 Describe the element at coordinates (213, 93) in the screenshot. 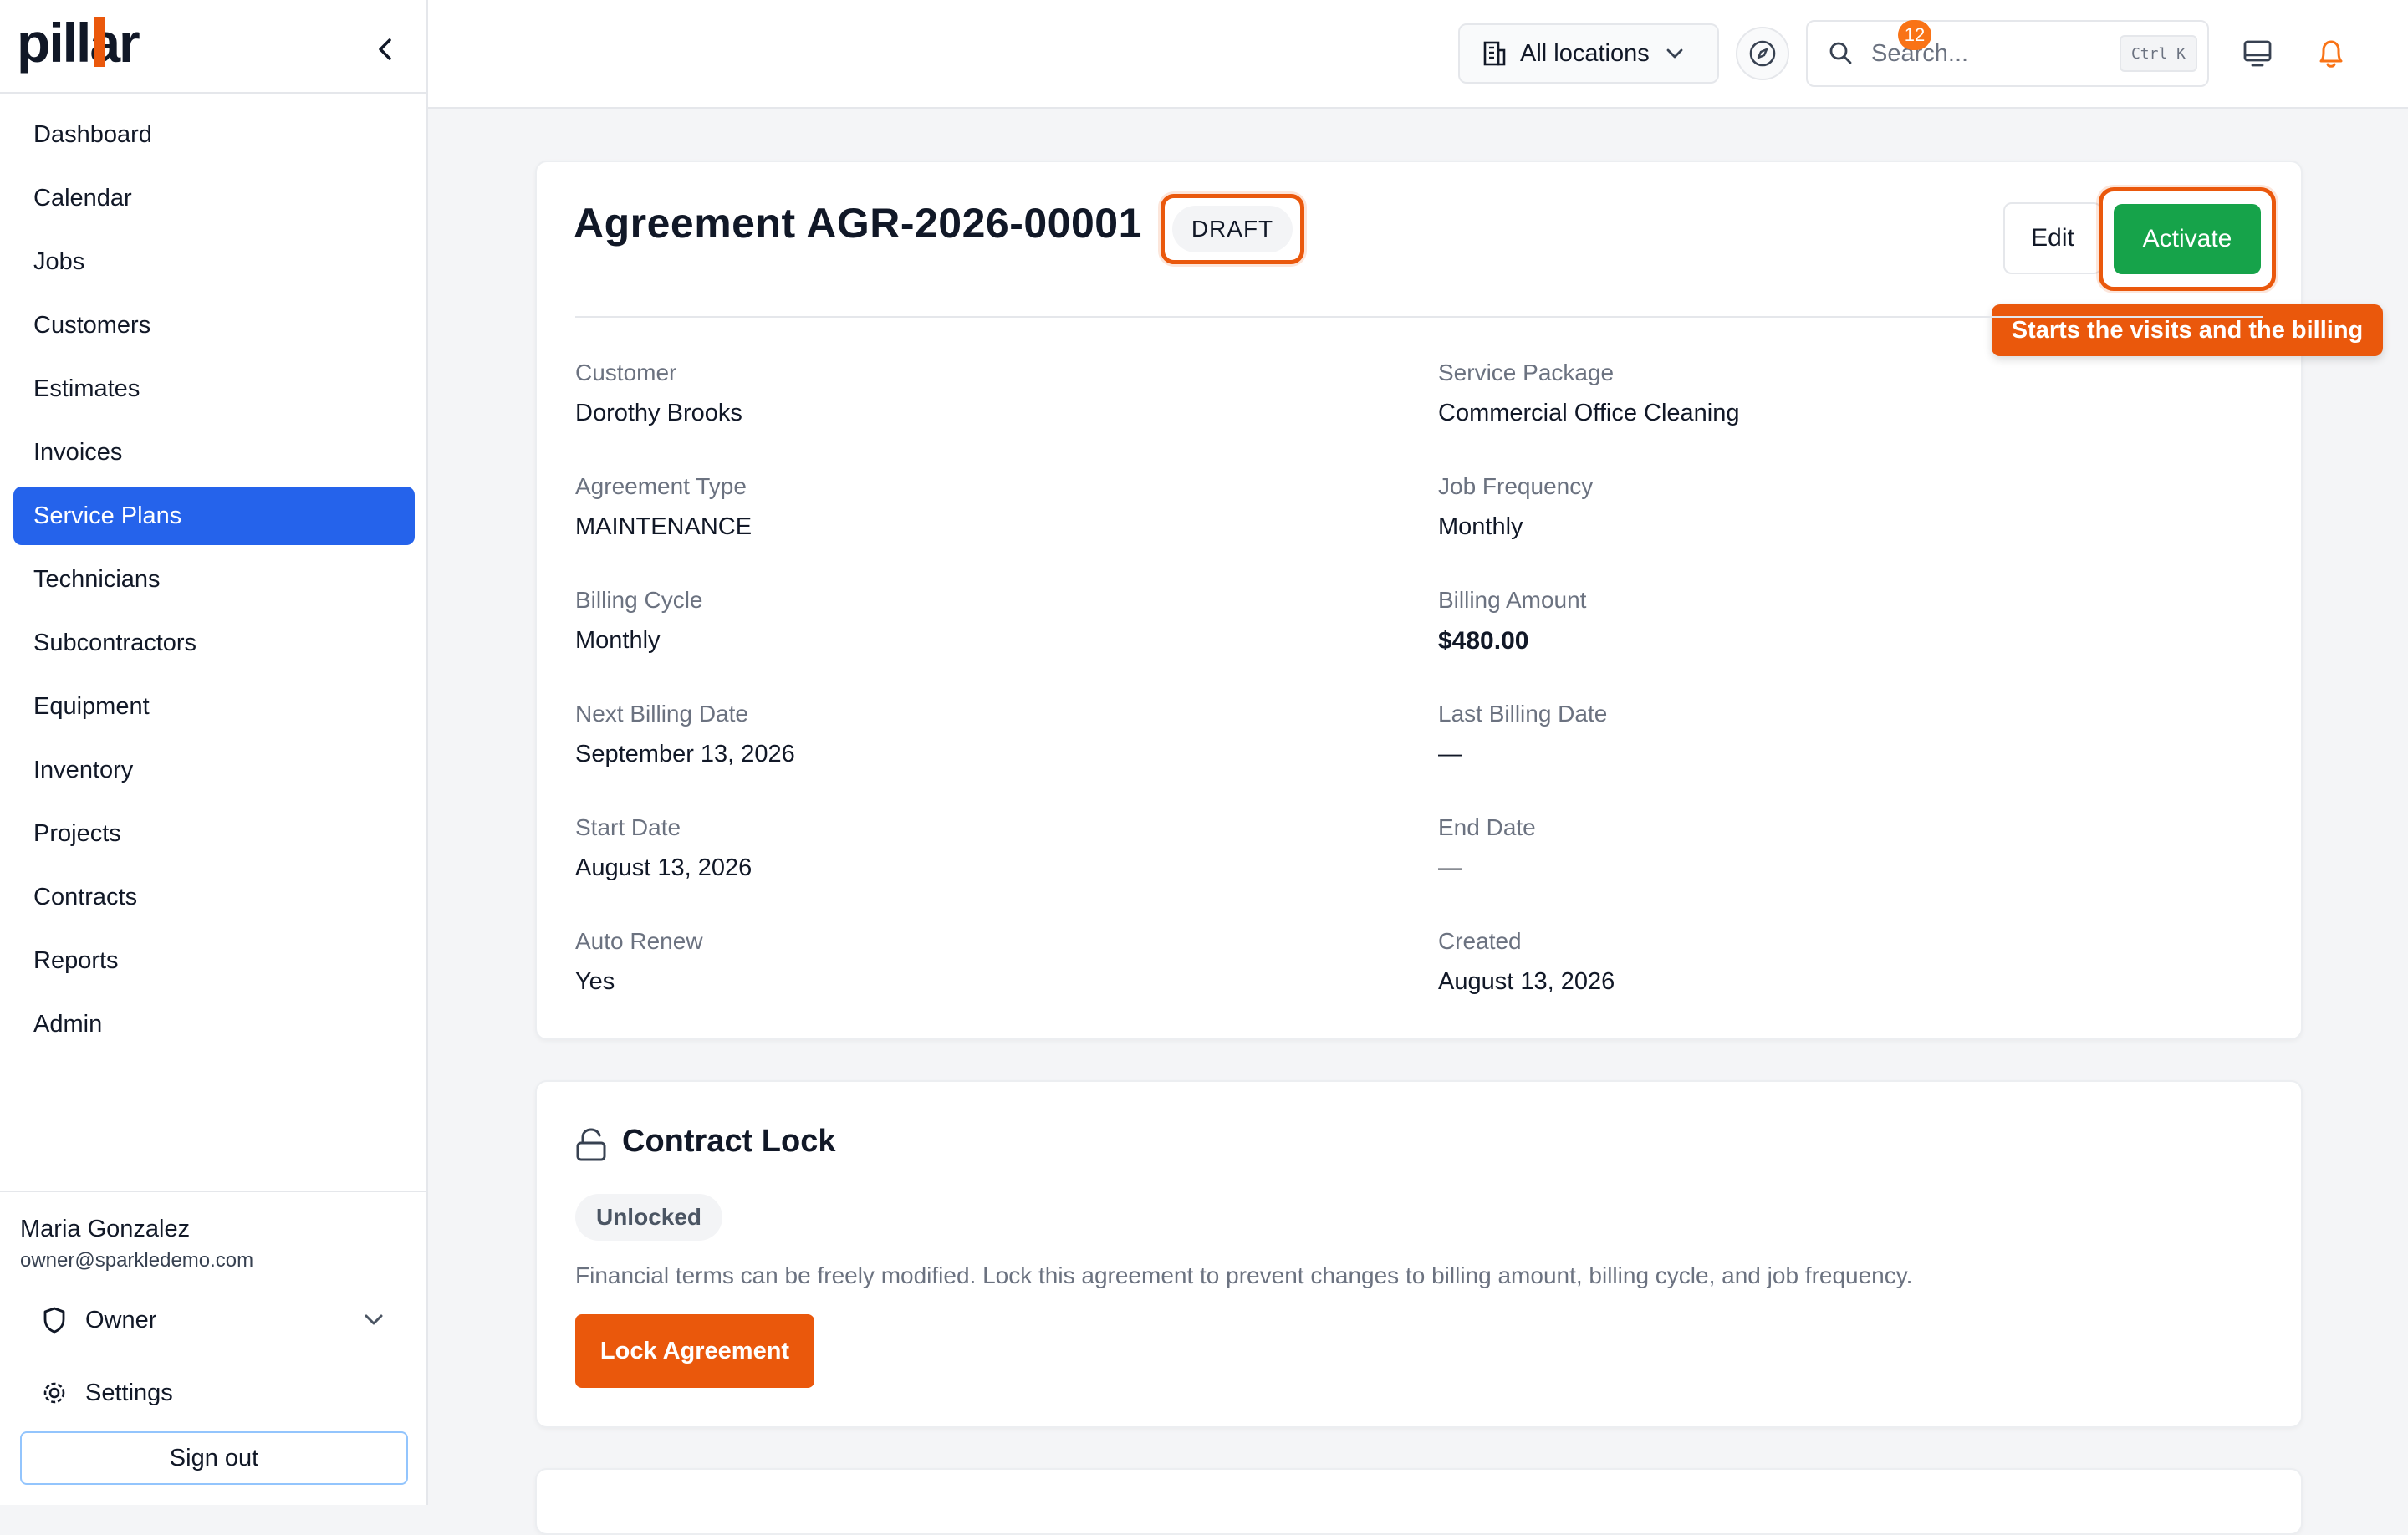

I see `sidebar-divider` at that location.